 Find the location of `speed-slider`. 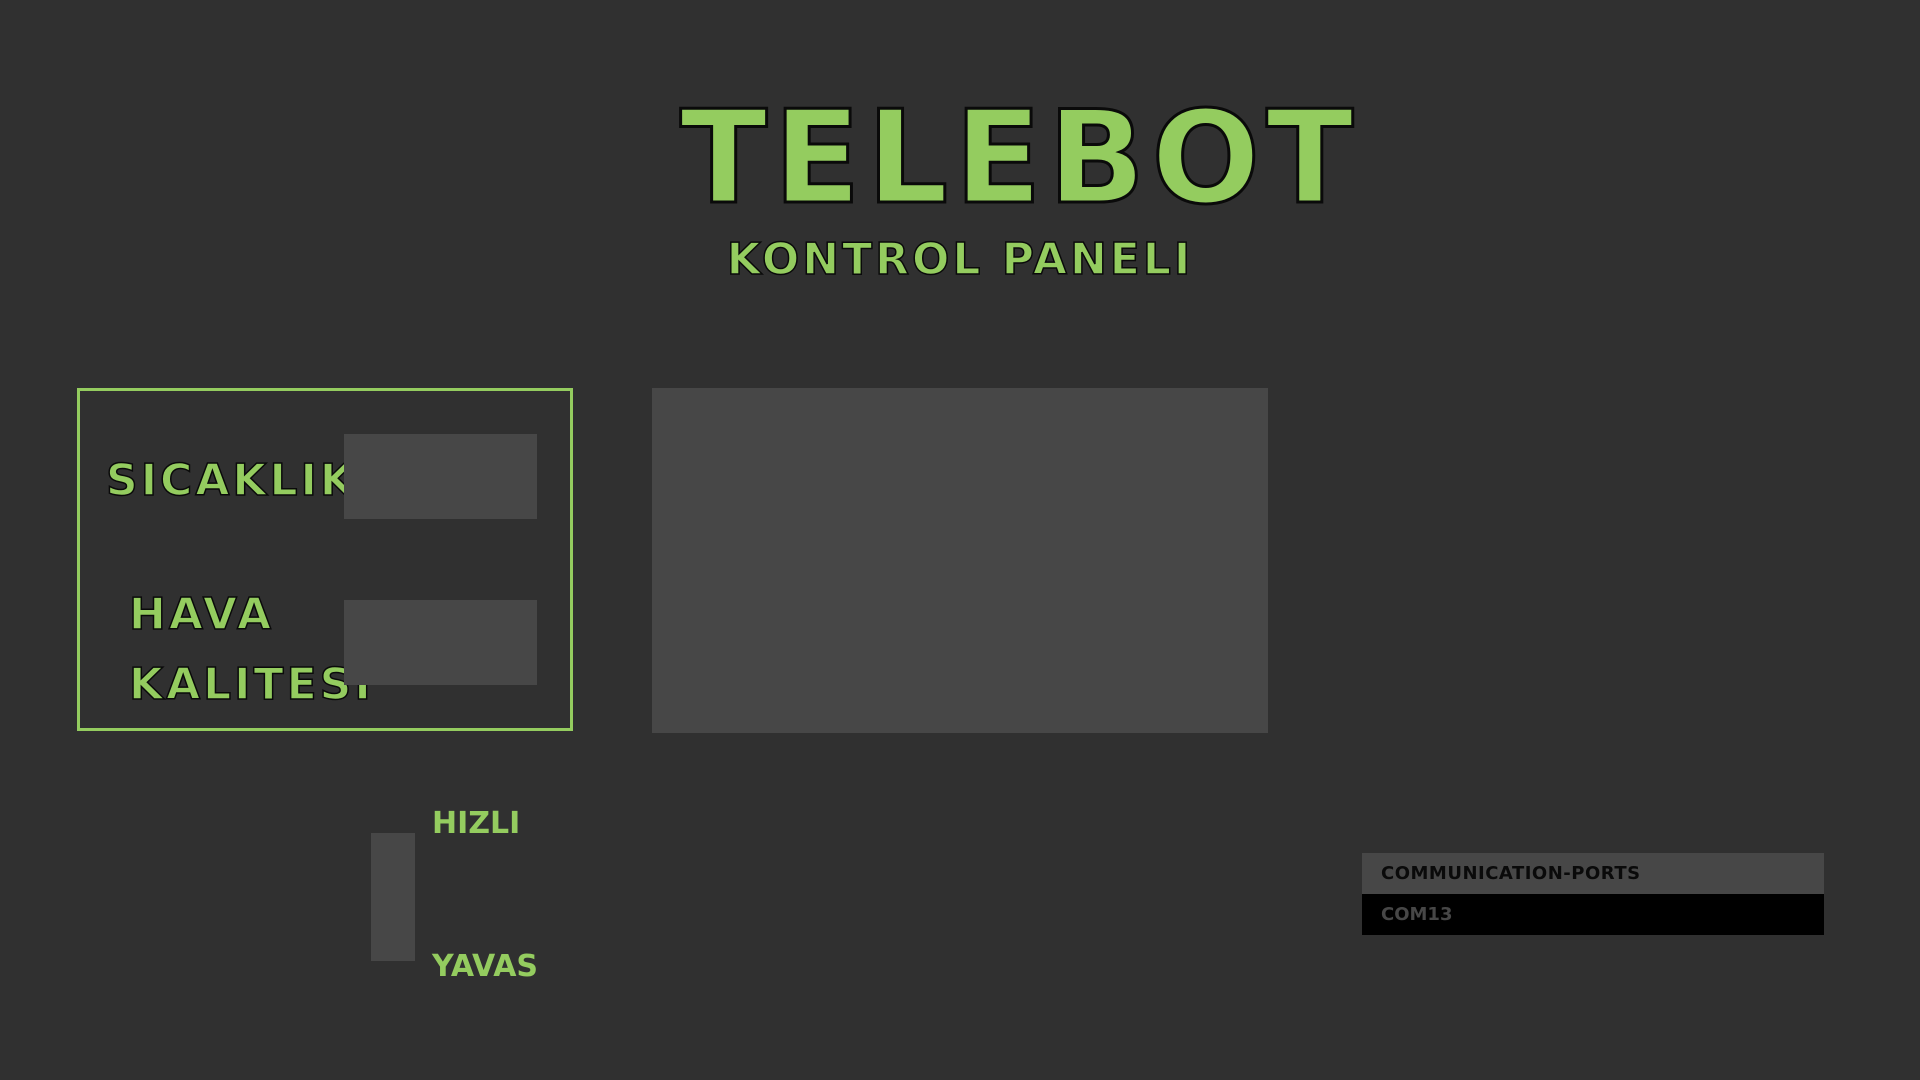

speed-slider is located at coordinates (393, 897).